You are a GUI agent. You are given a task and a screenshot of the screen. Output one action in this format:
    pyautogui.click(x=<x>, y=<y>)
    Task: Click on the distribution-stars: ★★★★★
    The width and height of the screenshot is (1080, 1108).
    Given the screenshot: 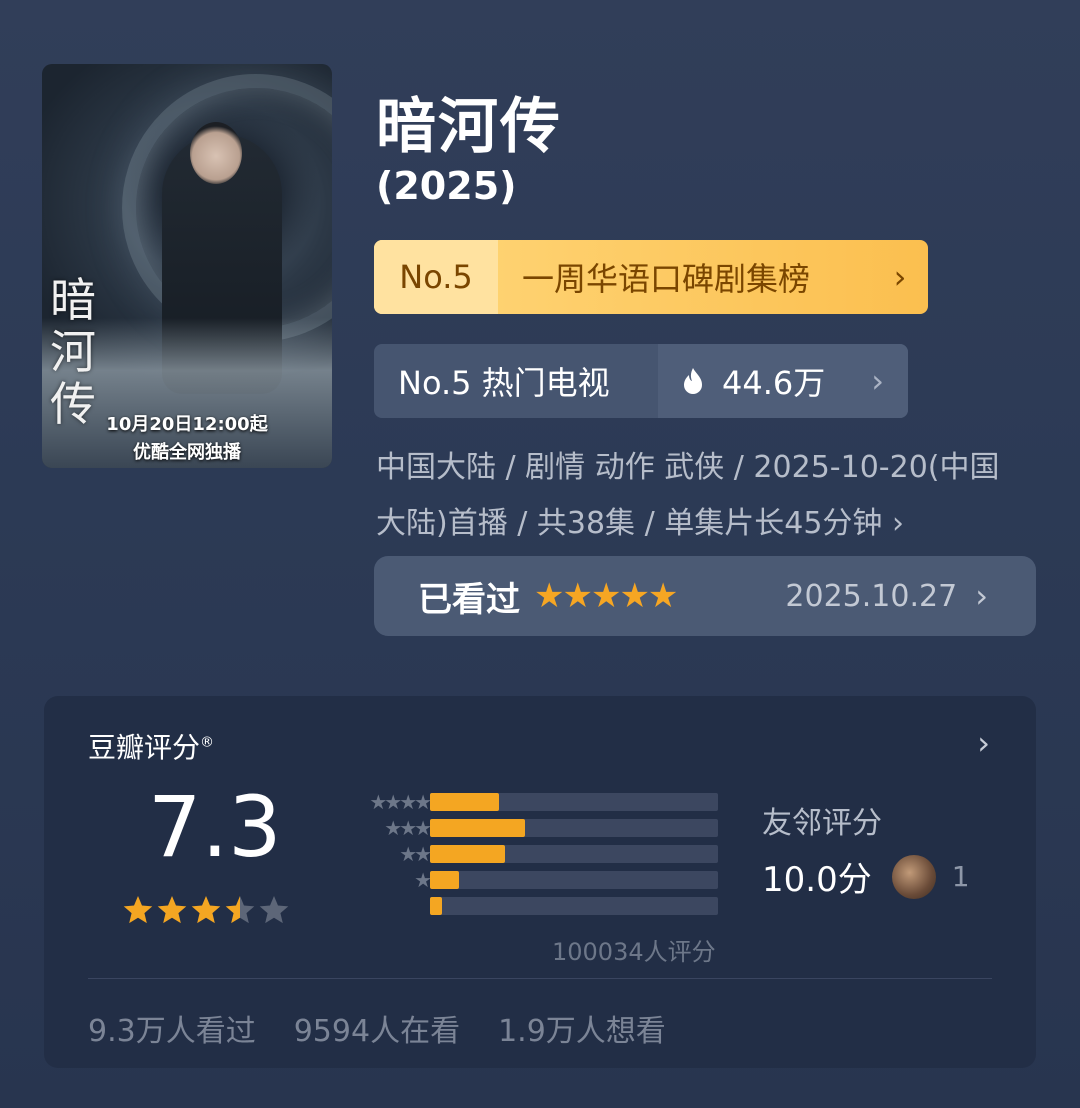 What is the action you would take?
    pyautogui.click(x=408, y=802)
    